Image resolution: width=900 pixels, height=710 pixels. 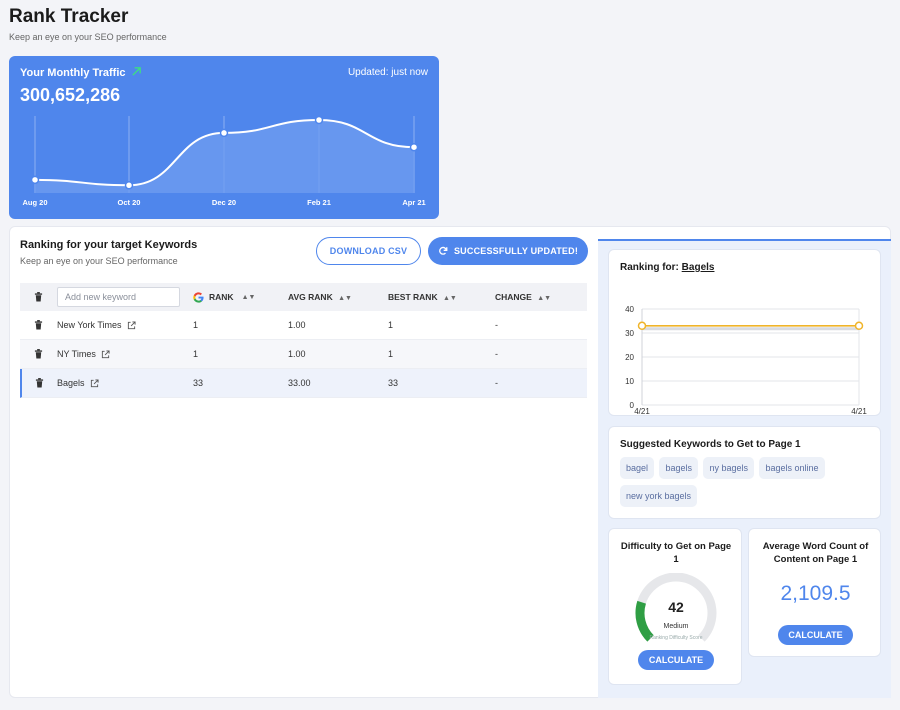 What do you see at coordinates (629, 309) in the screenshot?
I see `rank-y-tick: 40` at bounding box center [629, 309].